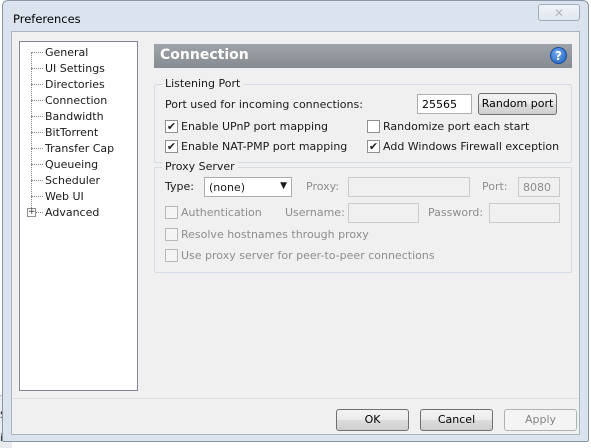 The image size is (591, 448). Describe the element at coordinates (171, 255) in the screenshot. I see `peer-proxy-checkbox` at that location.